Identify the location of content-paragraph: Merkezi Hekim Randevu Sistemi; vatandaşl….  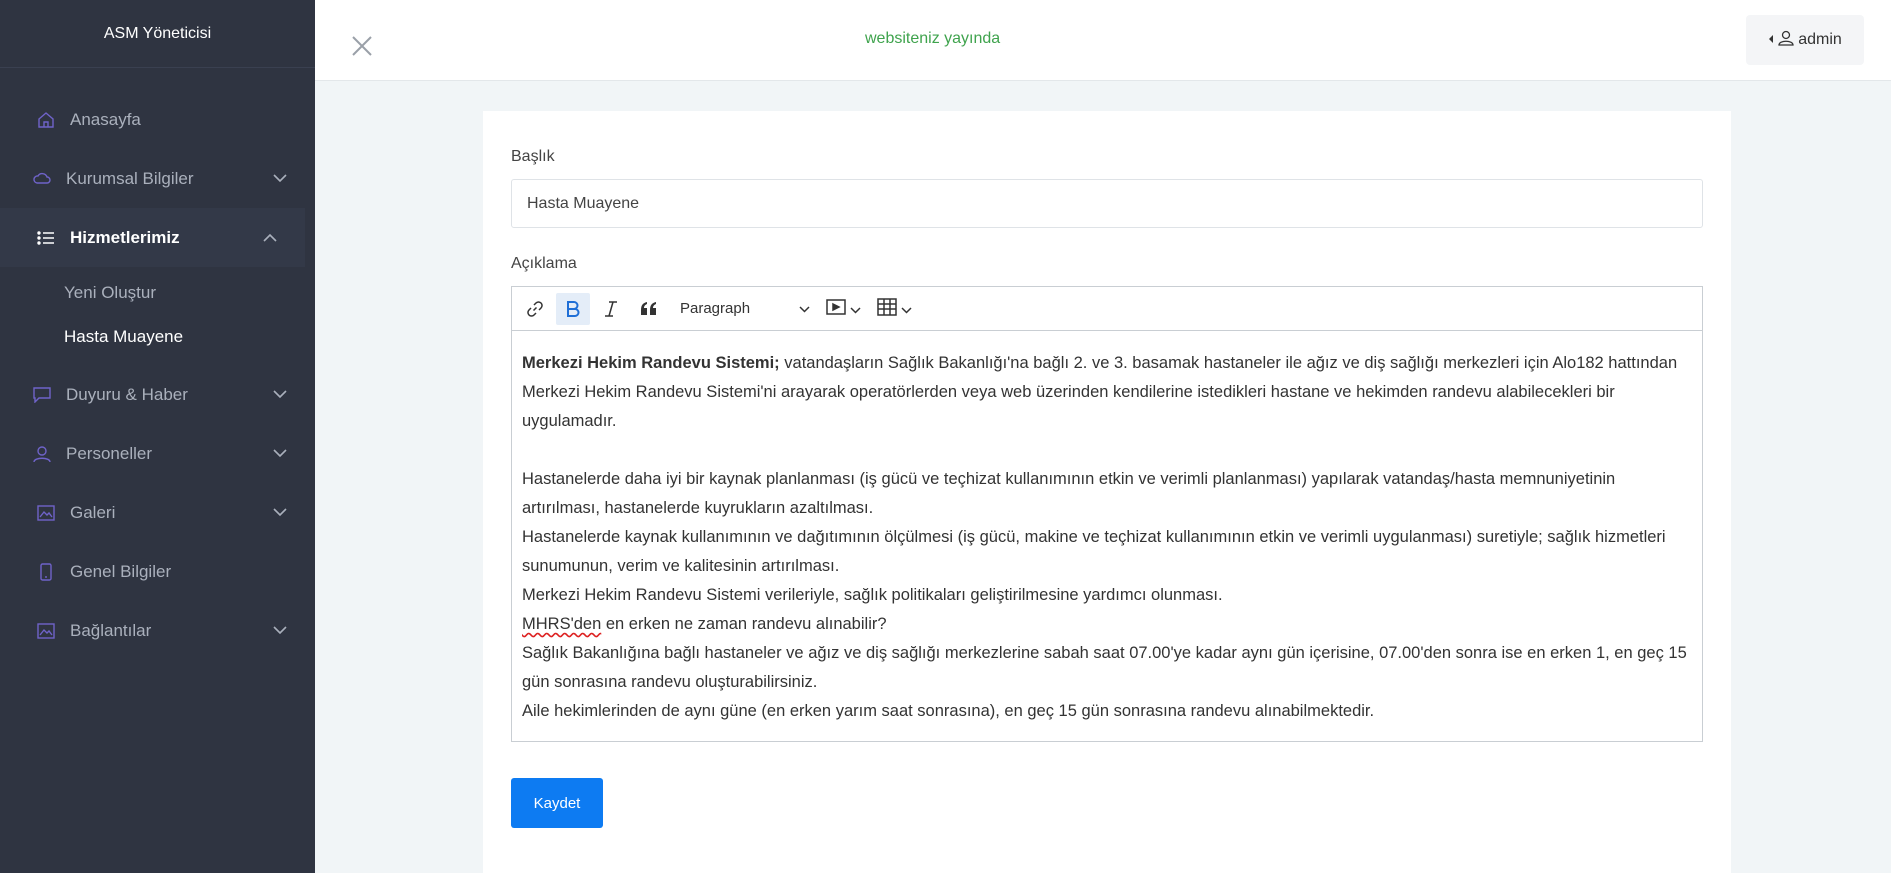
(1107, 392).